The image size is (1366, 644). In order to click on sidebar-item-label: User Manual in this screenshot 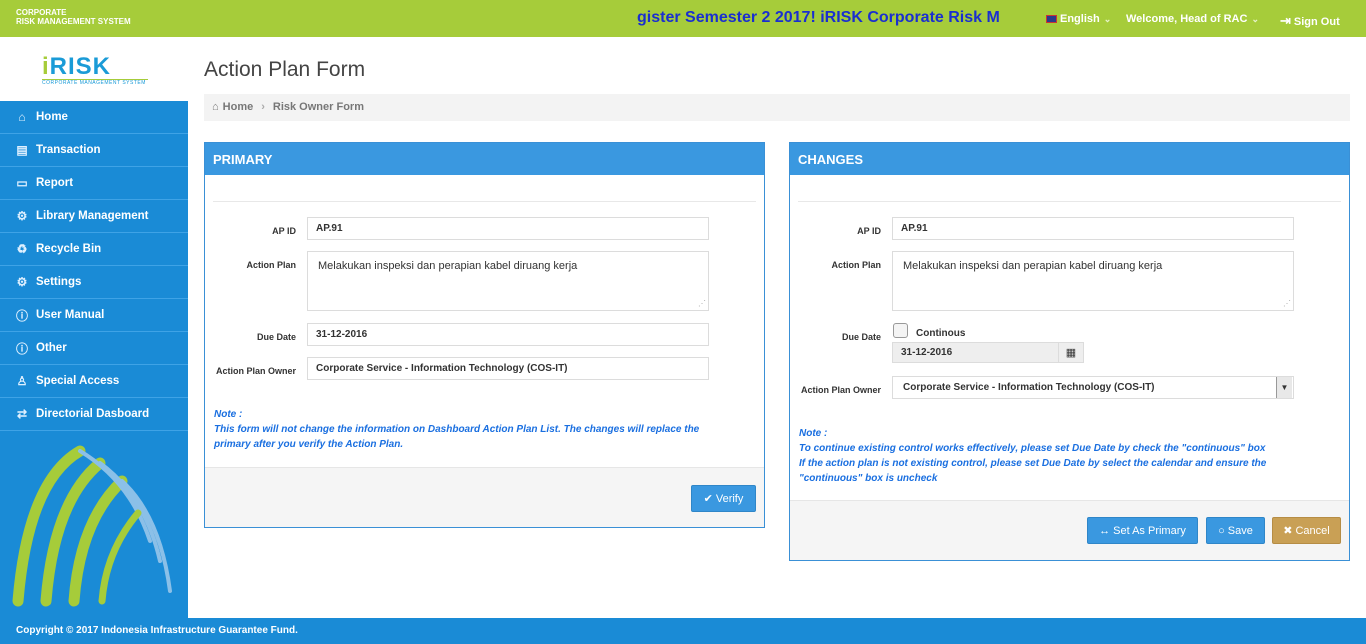, I will do `click(70, 315)`.